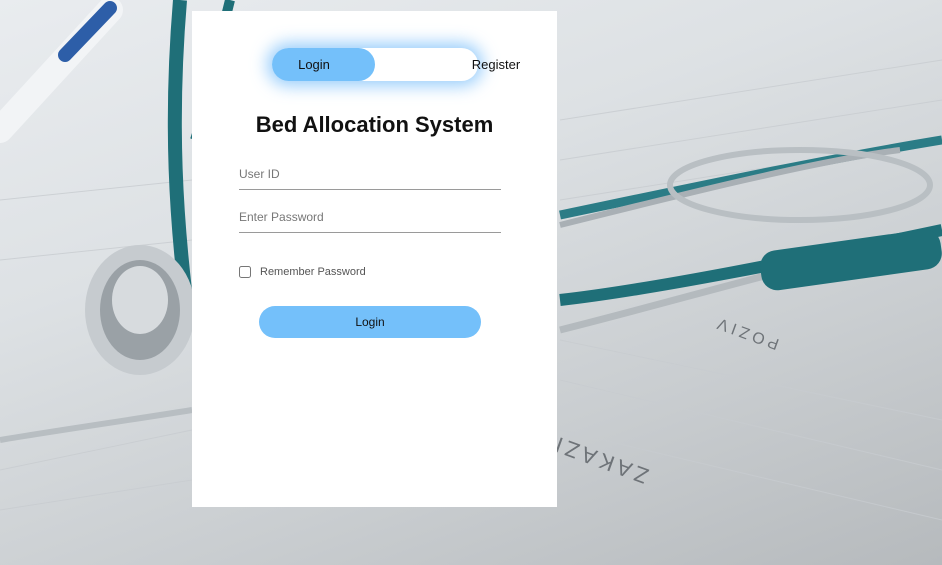 The image size is (942, 565). I want to click on password-input, so click(370, 217).